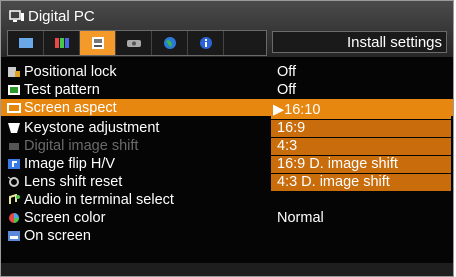  I want to click on projector-icon, so click(97, 43).